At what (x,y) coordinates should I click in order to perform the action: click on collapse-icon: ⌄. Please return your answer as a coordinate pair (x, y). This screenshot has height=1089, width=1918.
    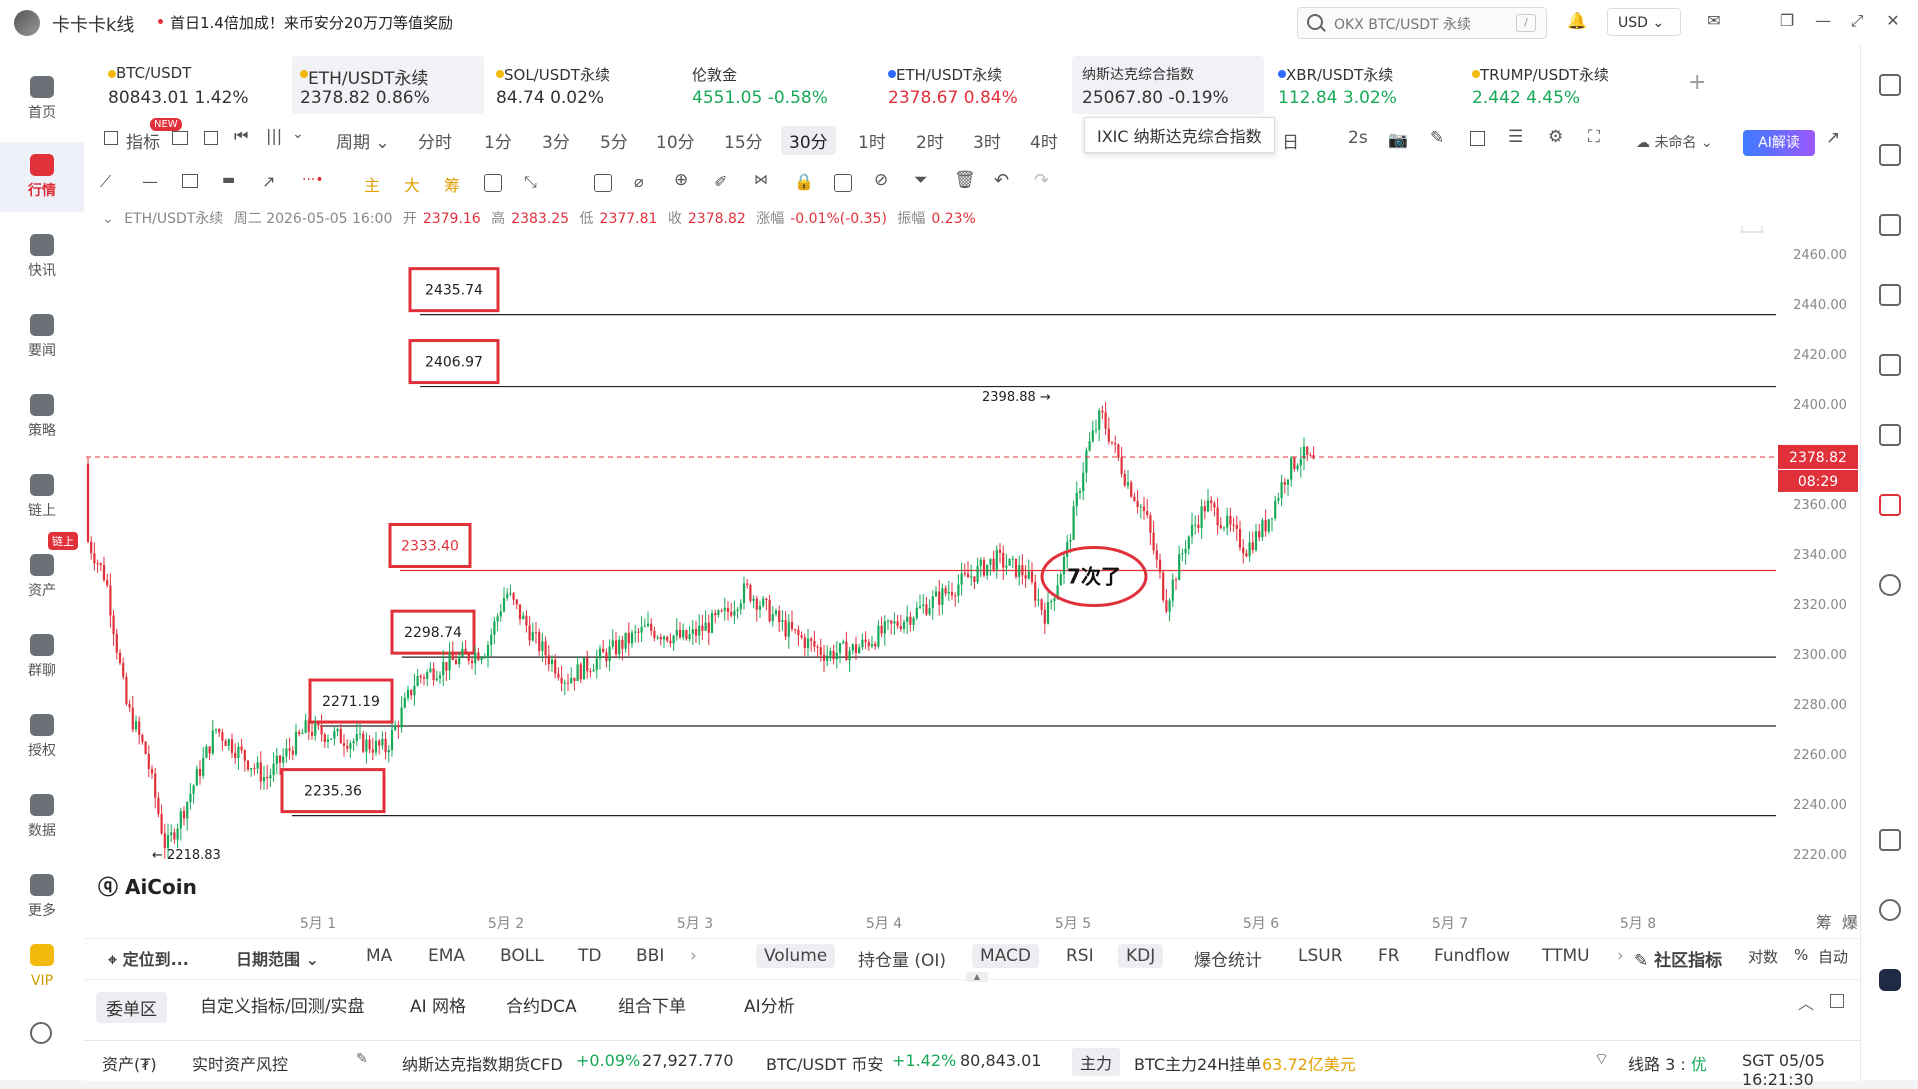
    Looking at the image, I should click on (108, 219).